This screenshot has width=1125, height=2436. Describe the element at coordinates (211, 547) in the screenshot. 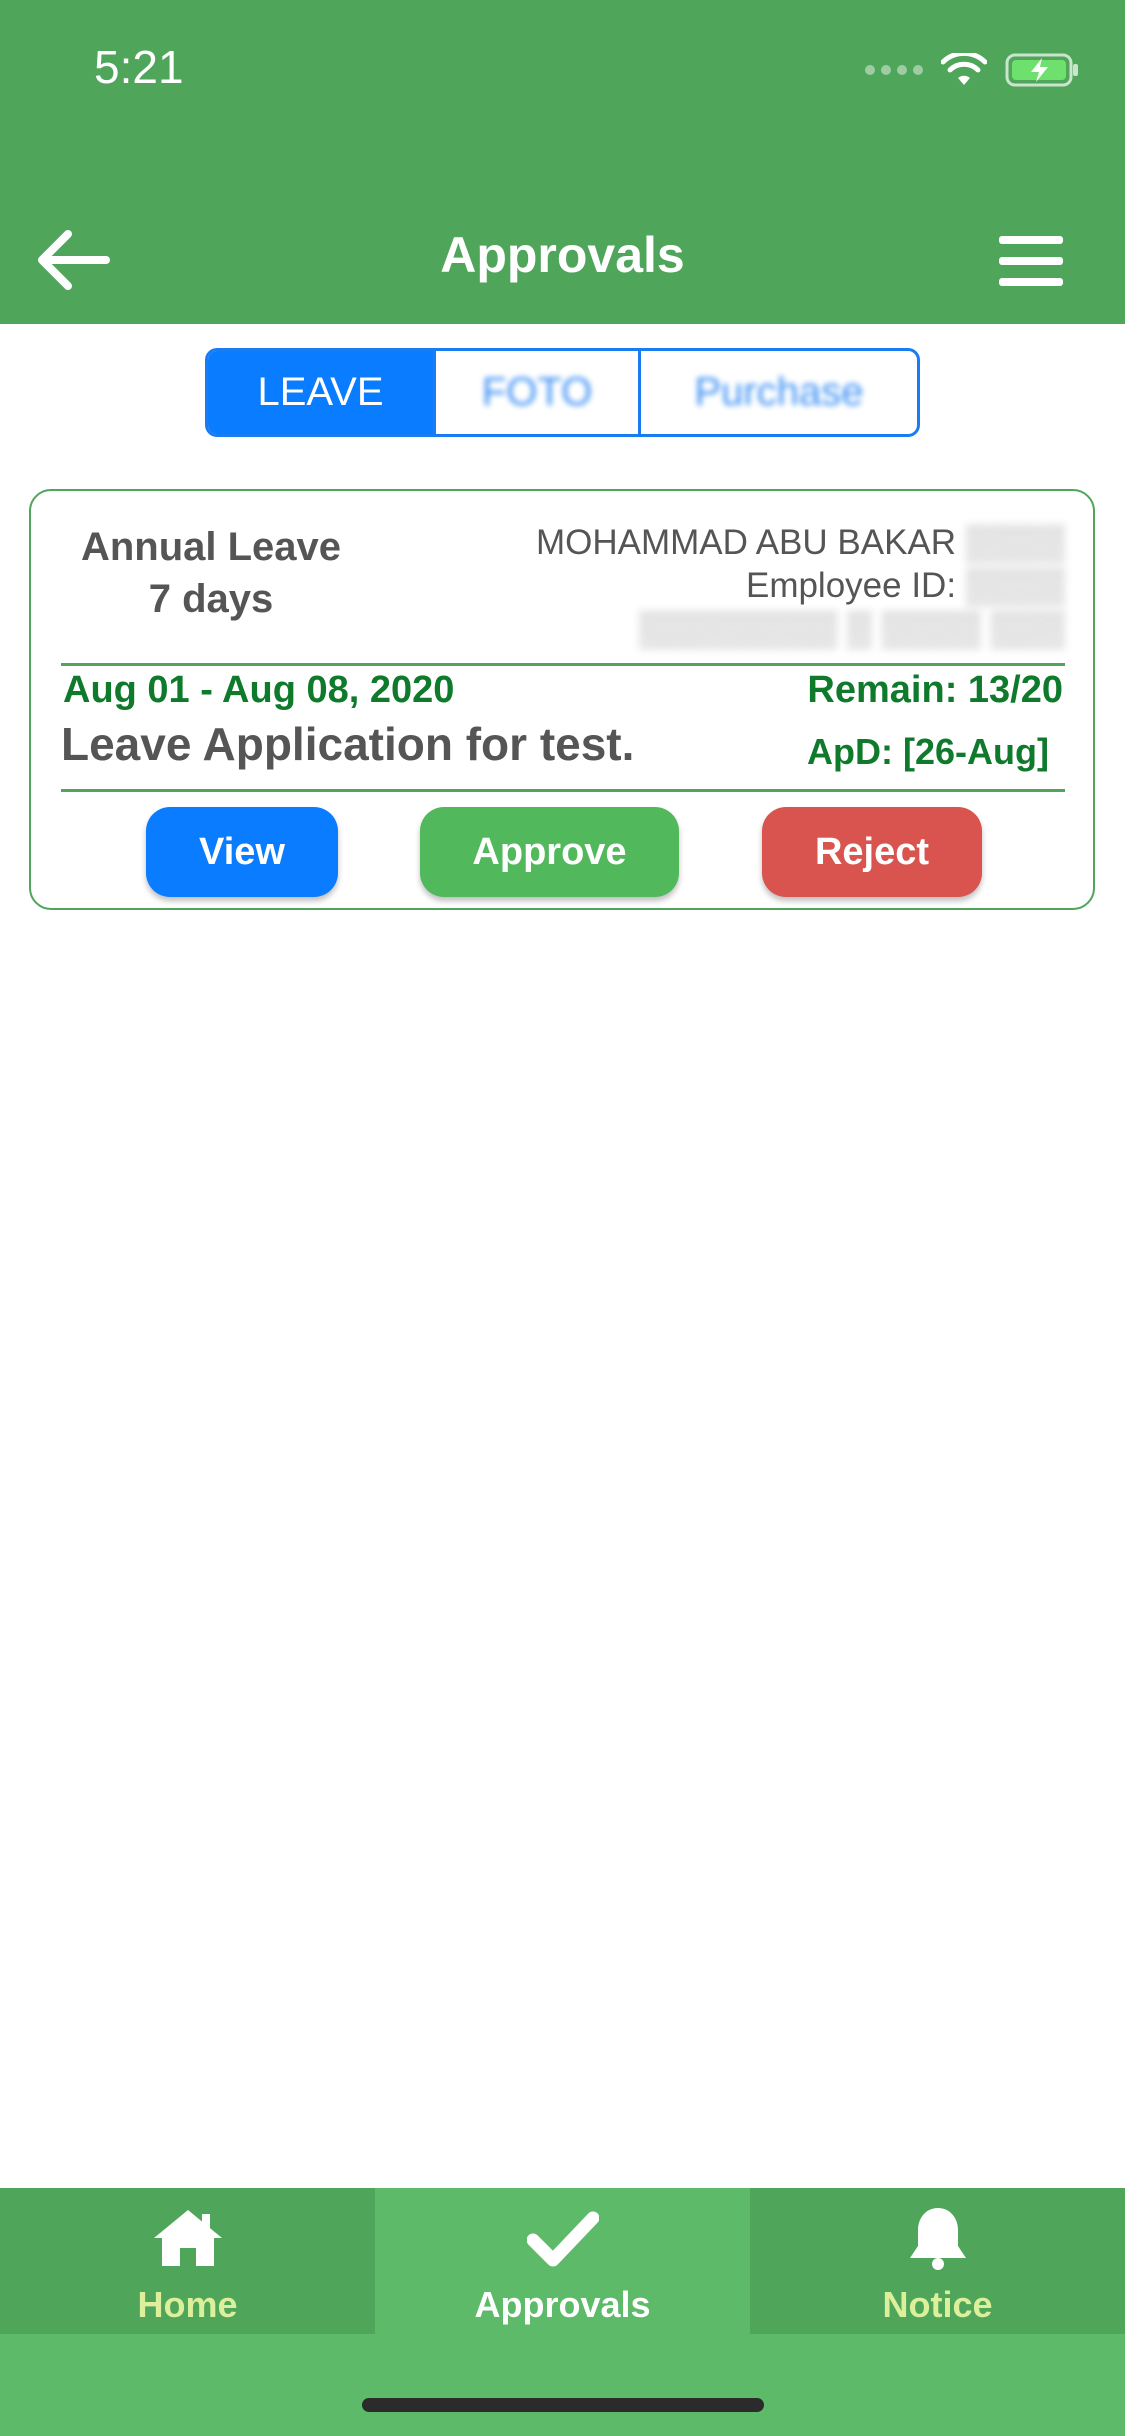

I see `leave-type: Annual Leave` at that location.